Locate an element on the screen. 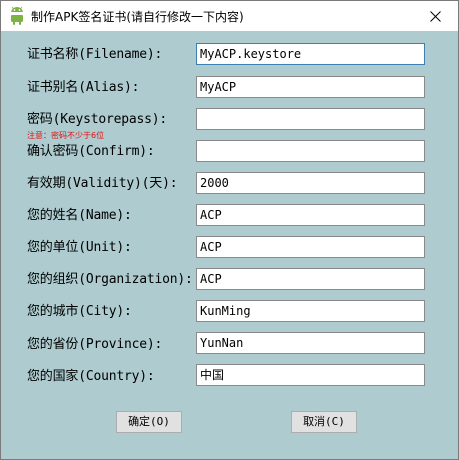 This screenshot has height=460, width=459. city-label: 您的城市(City): is located at coordinates (79, 311).